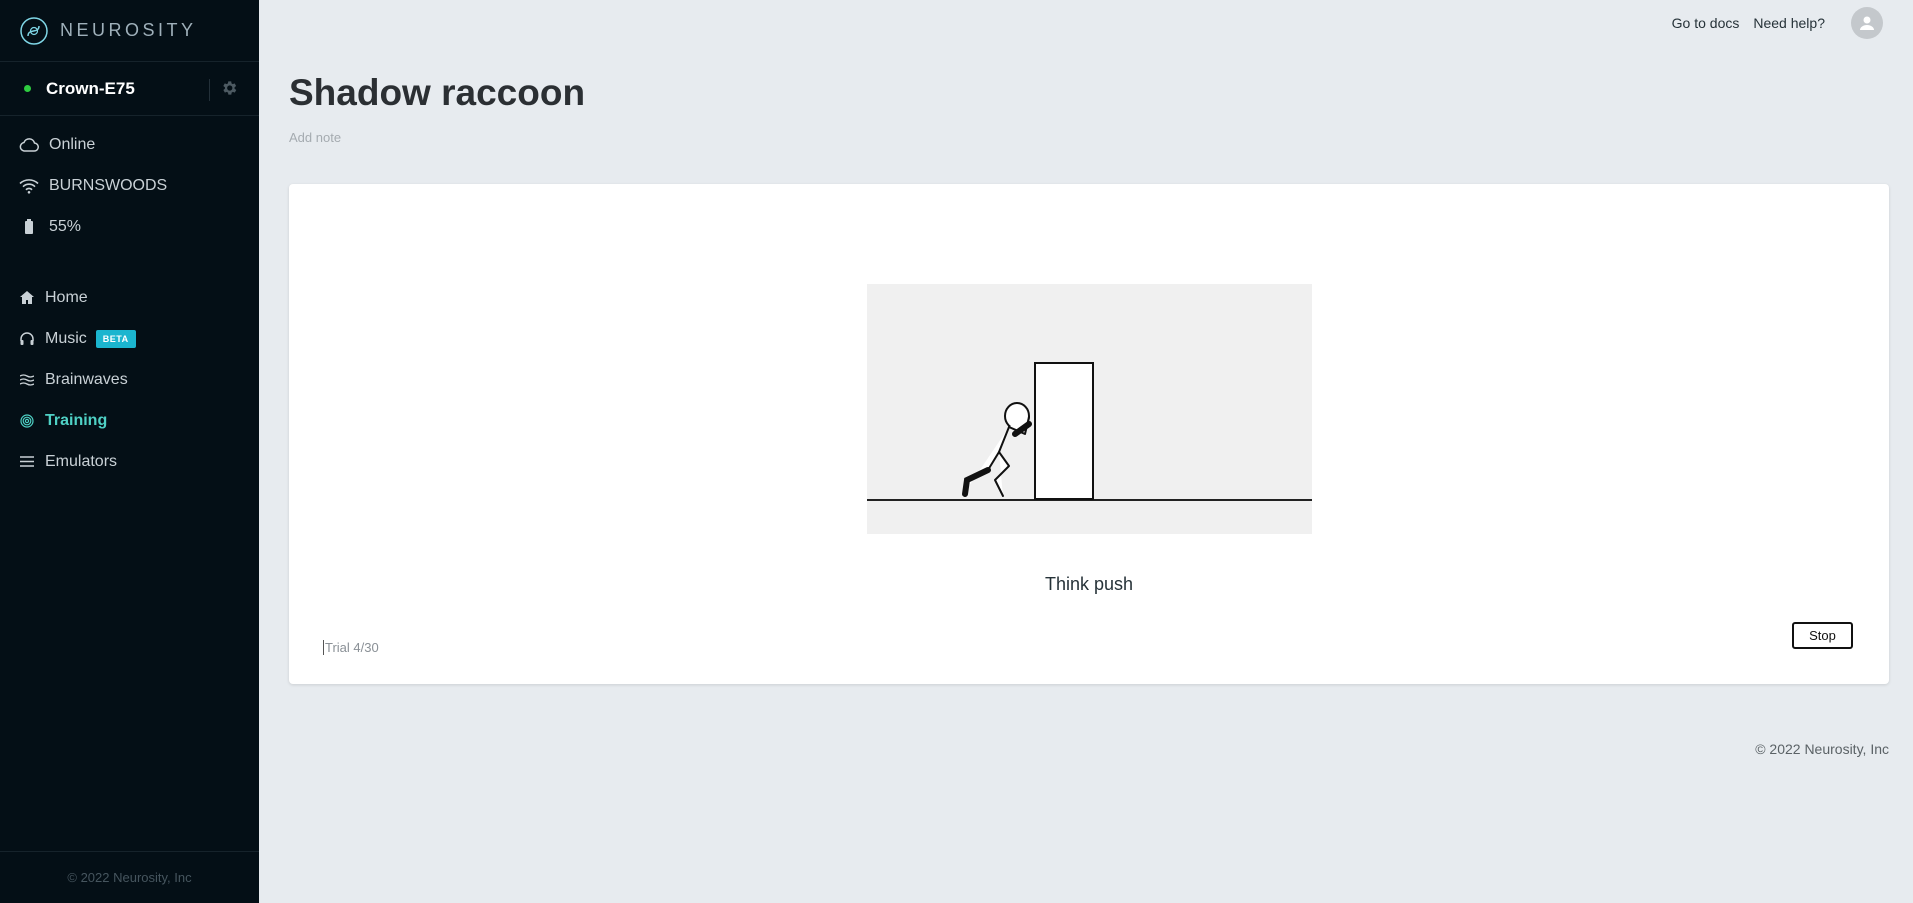 This screenshot has width=1913, height=903. Describe the element at coordinates (351, 647) in the screenshot. I see `trial-counter: Trial 4/30` at that location.